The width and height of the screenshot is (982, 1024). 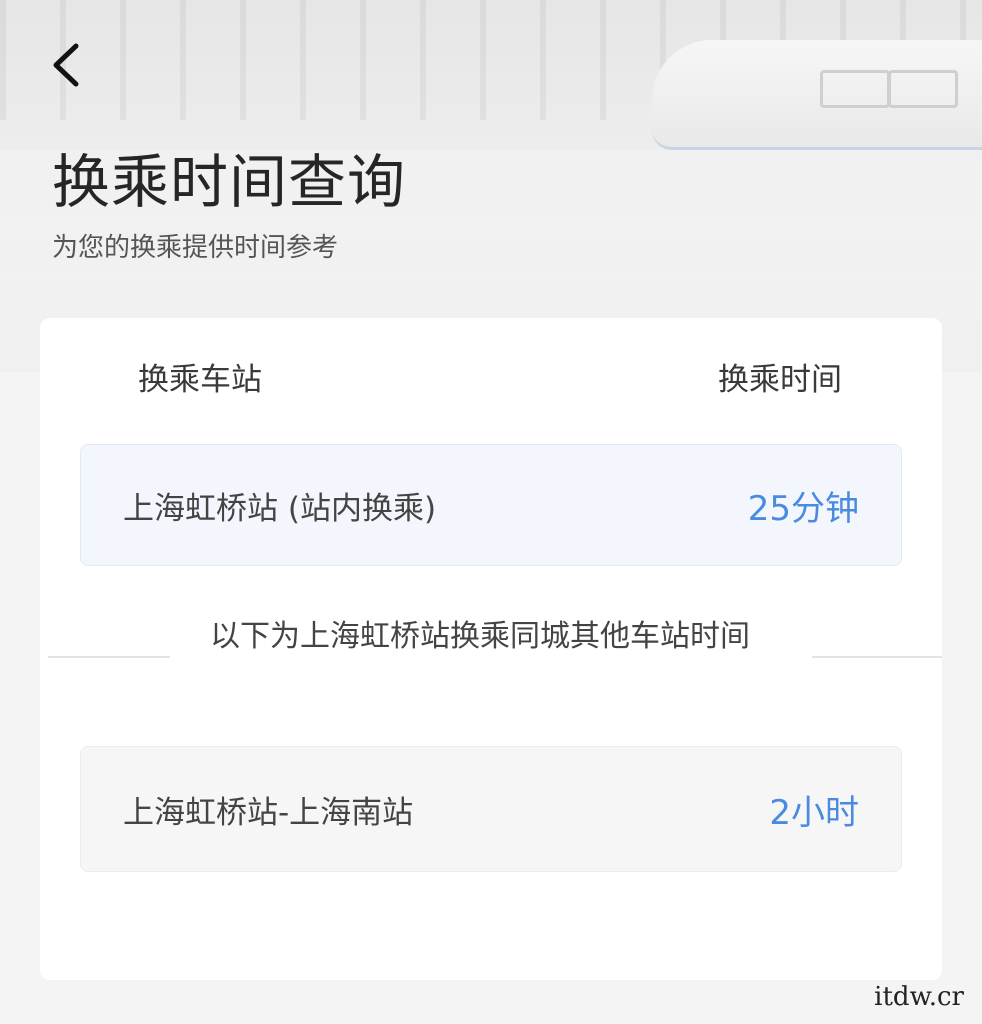 What do you see at coordinates (877, 657) in the screenshot?
I see `divider-line-right` at bounding box center [877, 657].